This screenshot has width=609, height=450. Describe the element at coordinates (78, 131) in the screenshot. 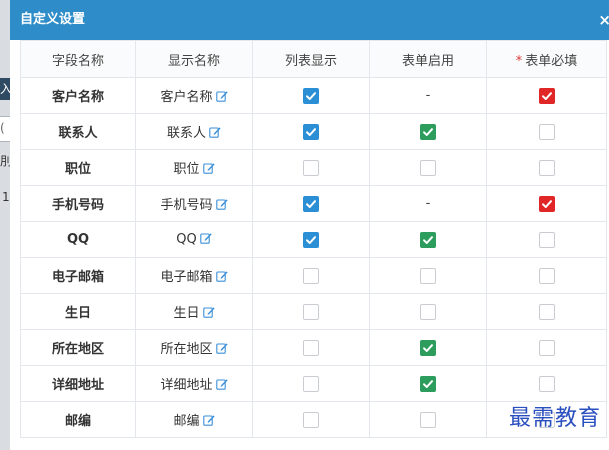

I see `field-name: 联系人` at that location.